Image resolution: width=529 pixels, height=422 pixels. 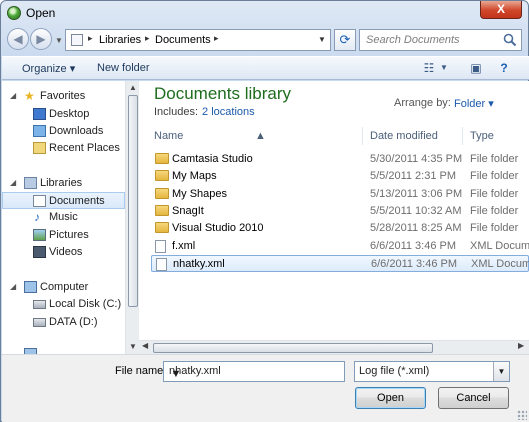 What do you see at coordinates (473, 398) in the screenshot?
I see `cancel-button: Cancel` at bounding box center [473, 398].